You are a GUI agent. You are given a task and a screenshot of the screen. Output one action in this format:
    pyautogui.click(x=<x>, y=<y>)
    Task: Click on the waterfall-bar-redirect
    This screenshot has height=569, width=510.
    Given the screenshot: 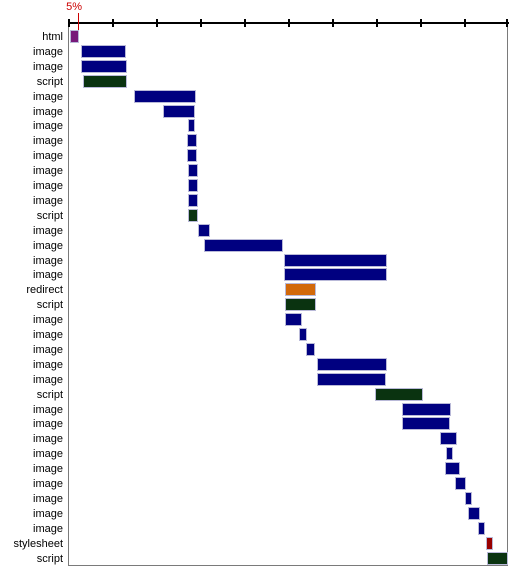 What is the action you would take?
    pyautogui.click(x=300, y=290)
    